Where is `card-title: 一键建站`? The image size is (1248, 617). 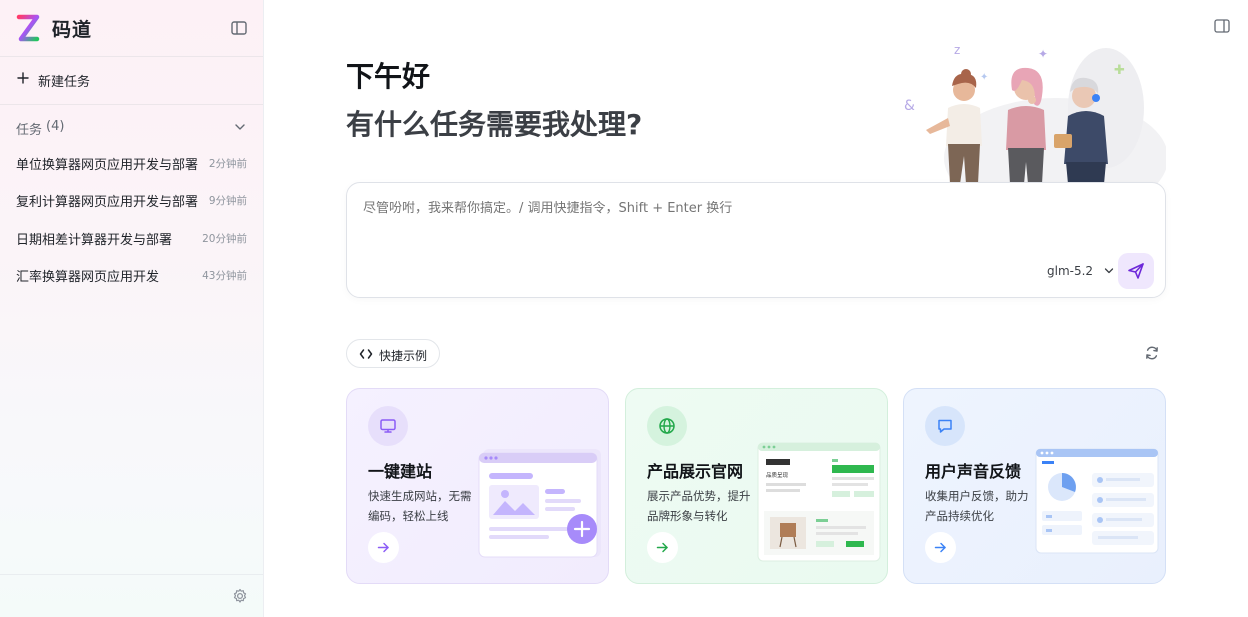 card-title: 一键建站 is located at coordinates (400, 471).